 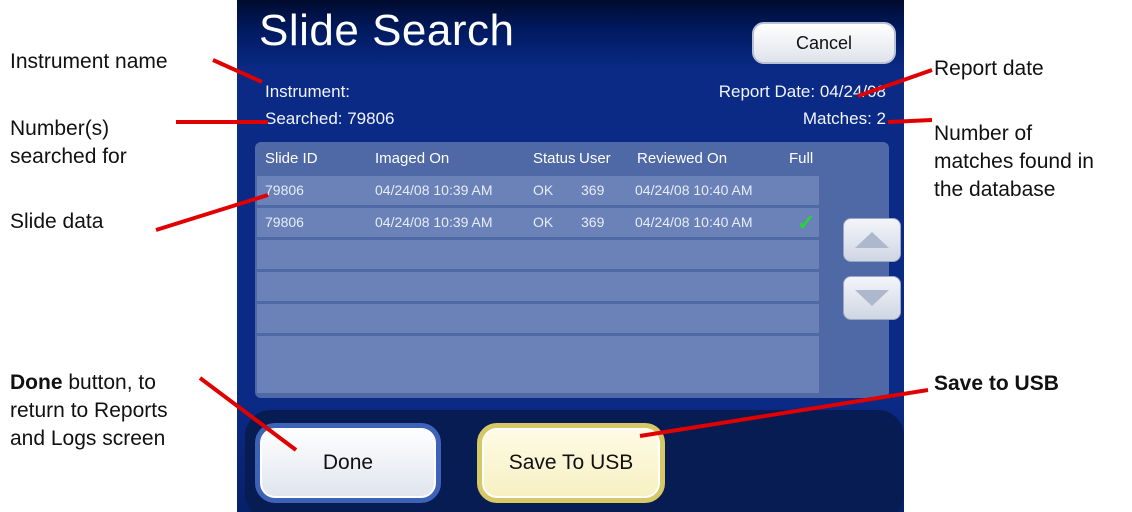 What do you see at coordinates (88, 438) in the screenshot?
I see `annotation-done-line3: and Logs screen` at bounding box center [88, 438].